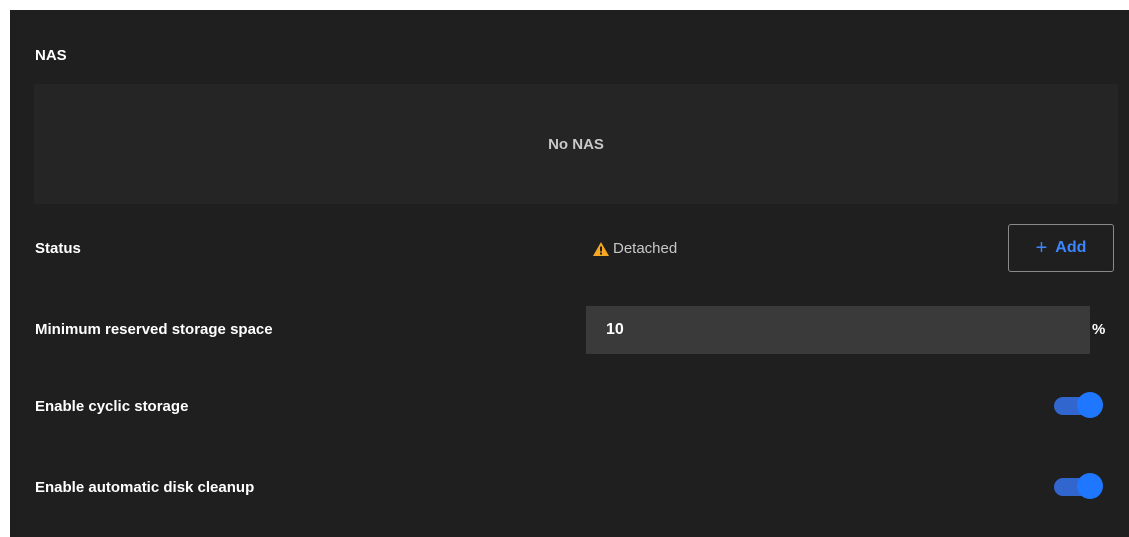 The height and width of the screenshot is (537, 1129). What do you see at coordinates (1041, 248) in the screenshot?
I see `plus-icon: +` at bounding box center [1041, 248].